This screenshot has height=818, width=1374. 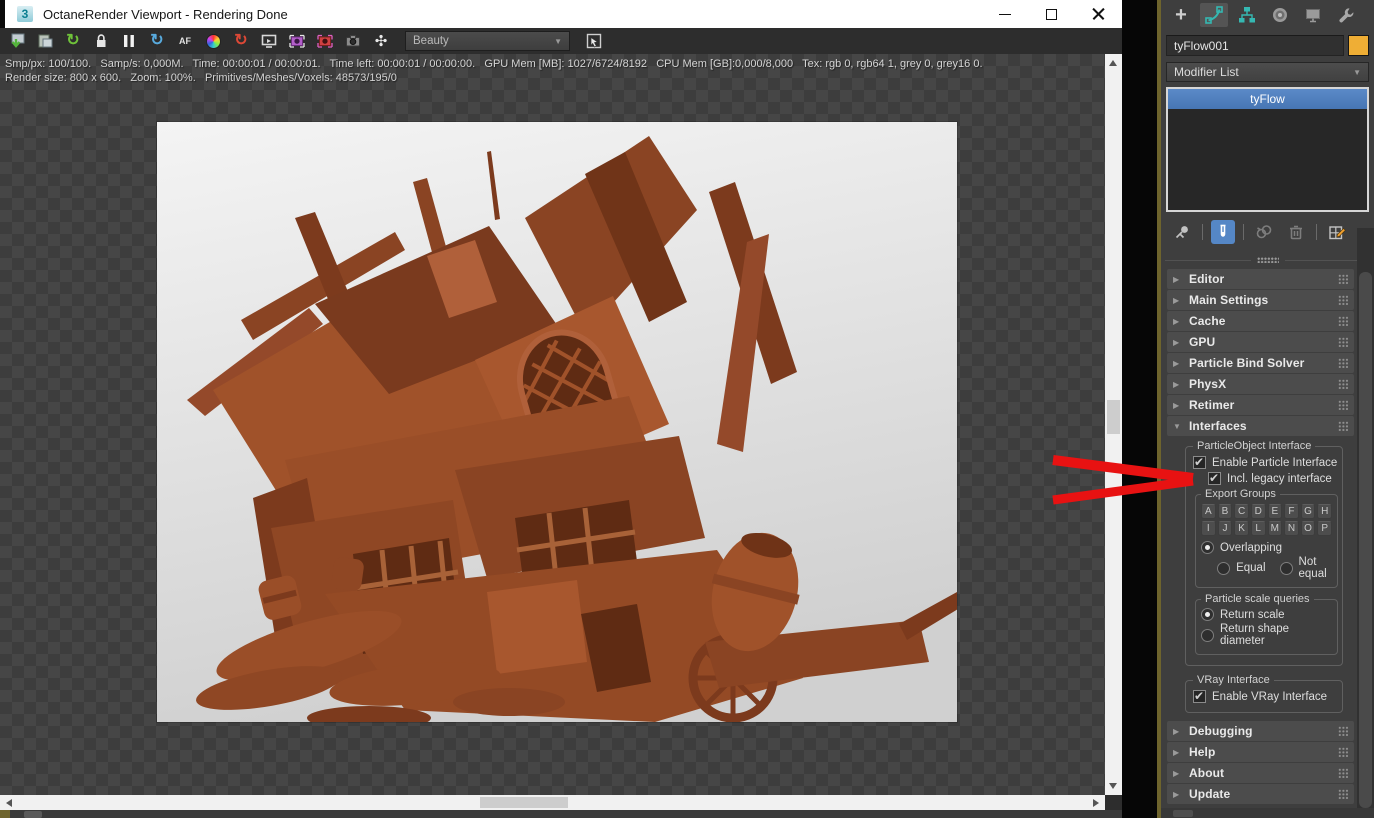 I want to click on export-group-g-button: G, so click(x=1308, y=511).